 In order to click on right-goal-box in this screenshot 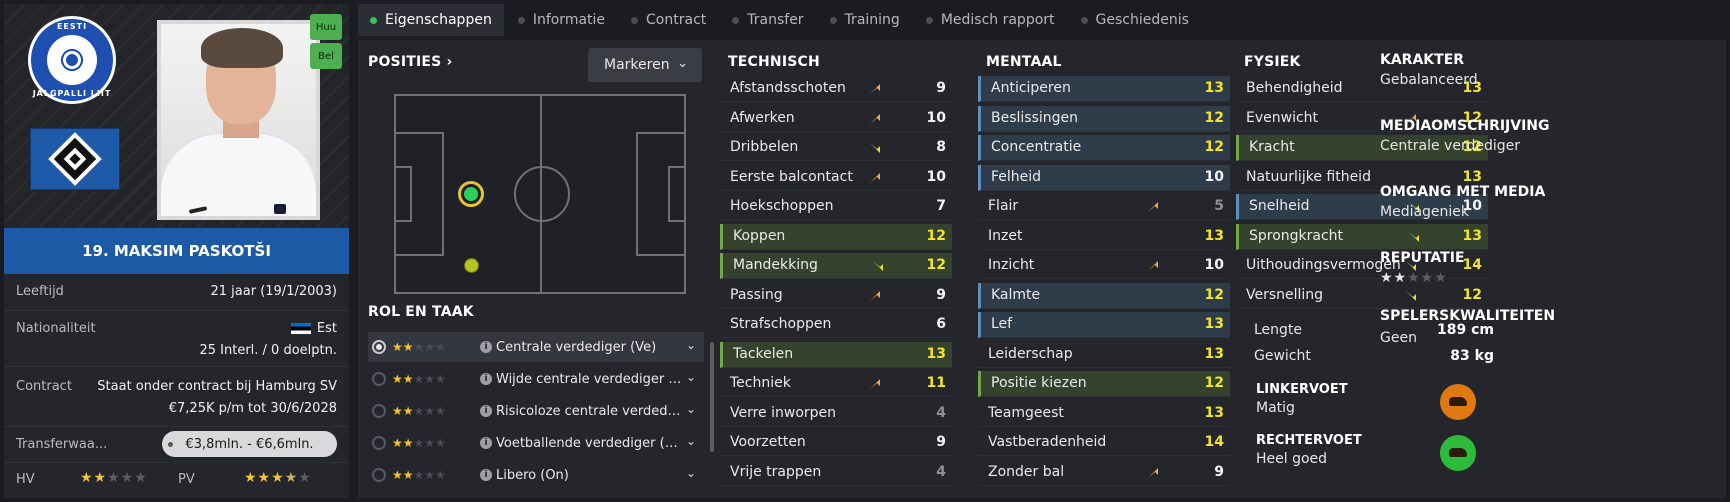, I will do `click(677, 194)`.